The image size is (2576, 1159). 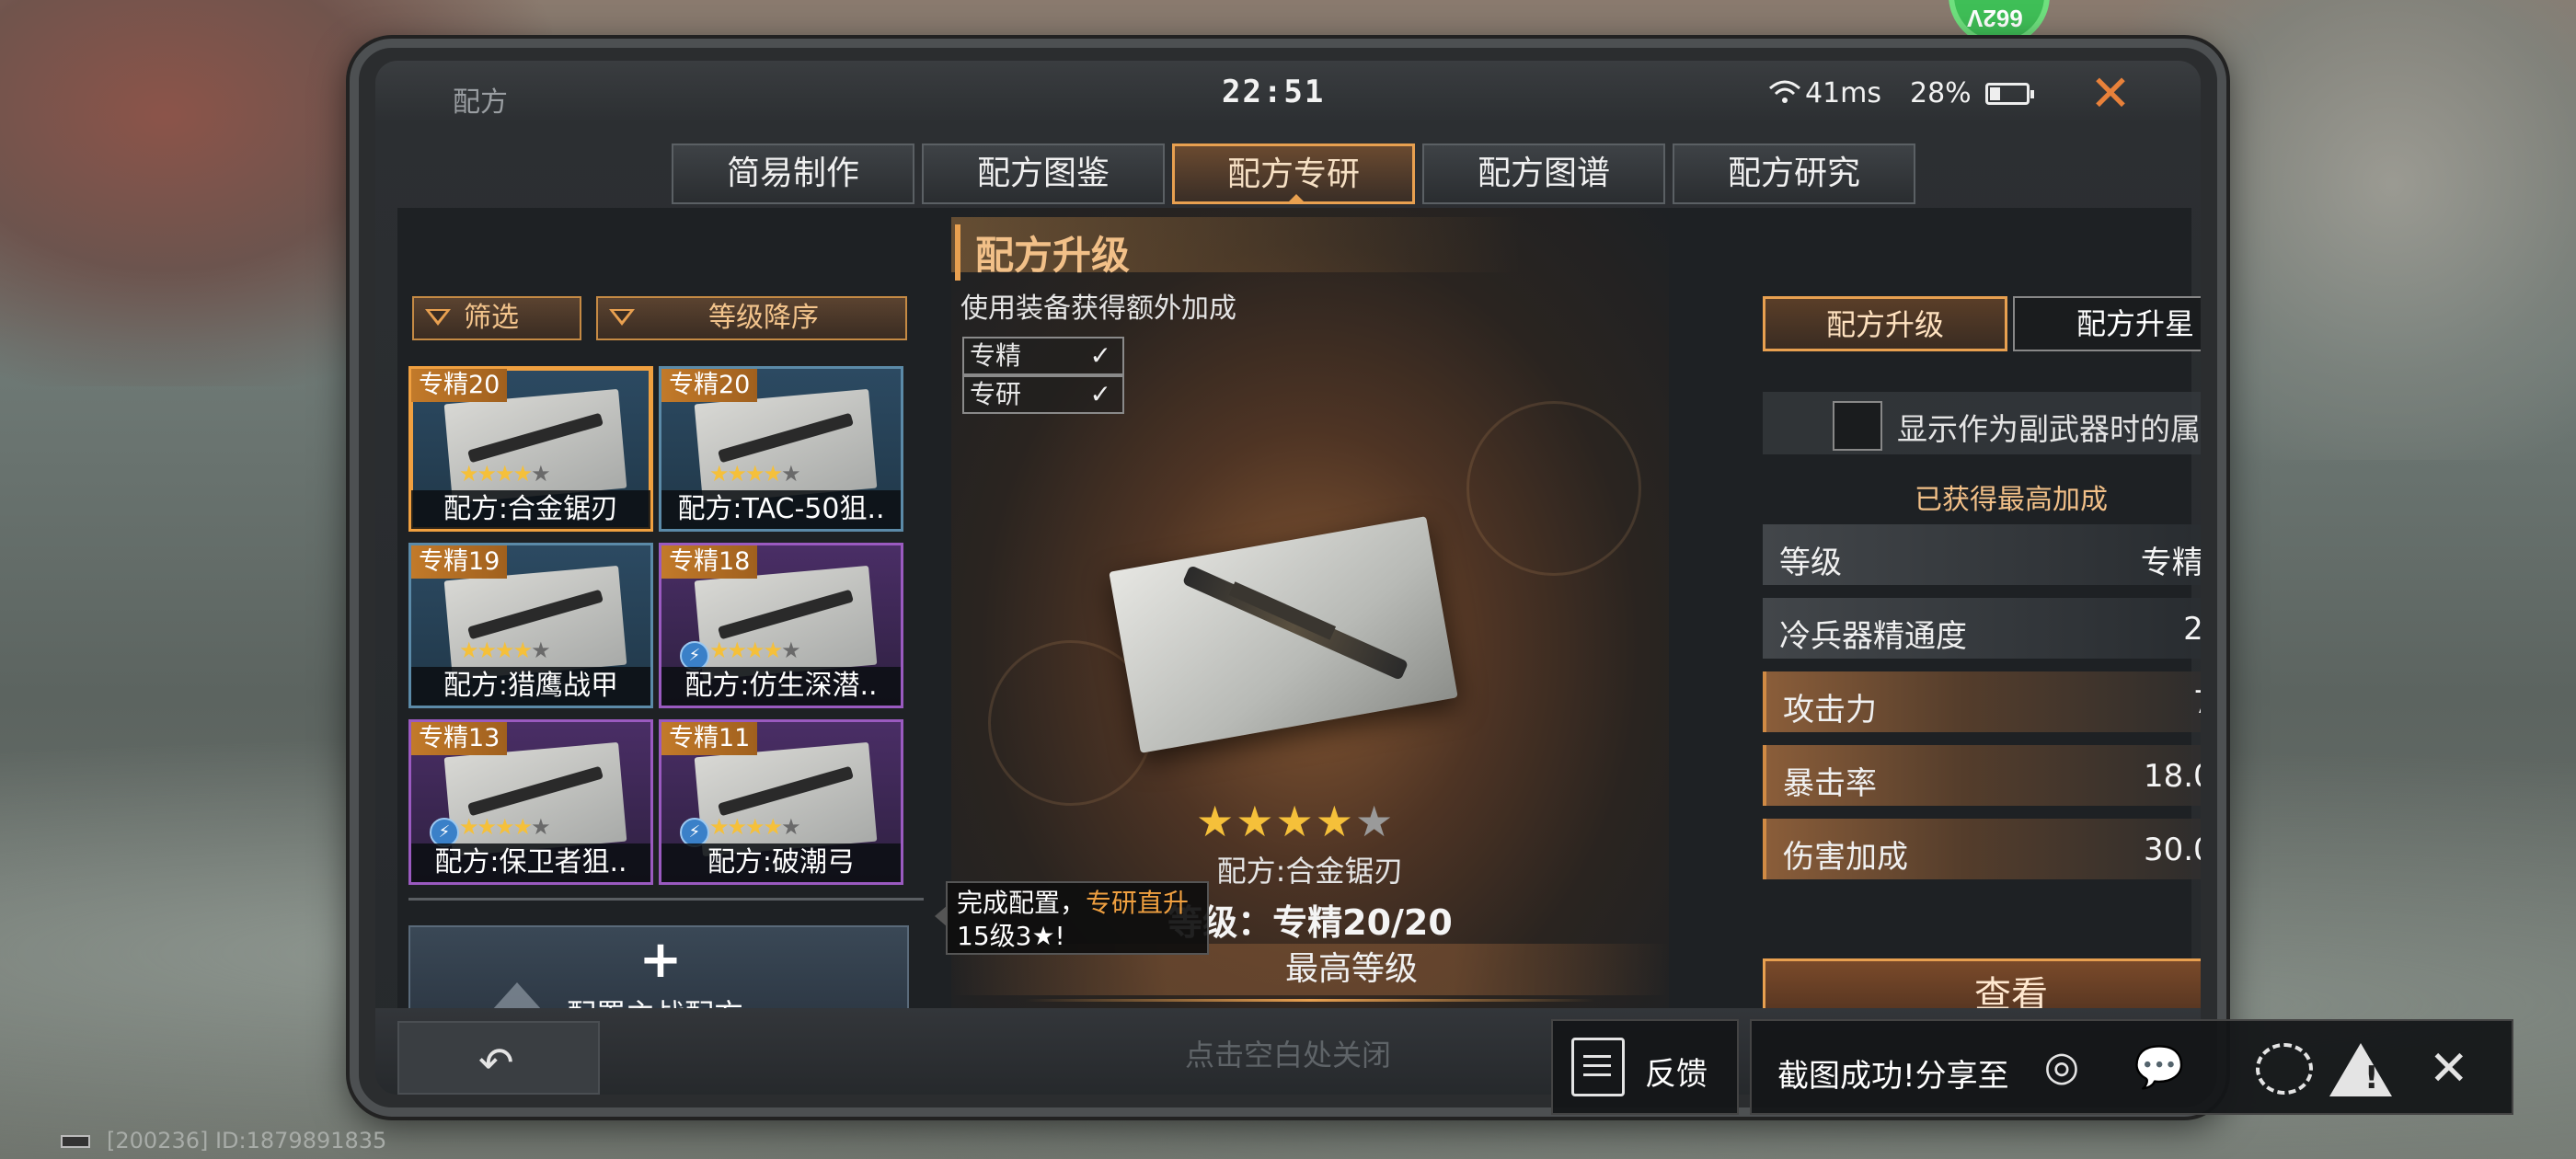 What do you see at coordinates (666, 904) in the screenshot?
I see `list-scroll-edge` at bounding box center [666, 904].